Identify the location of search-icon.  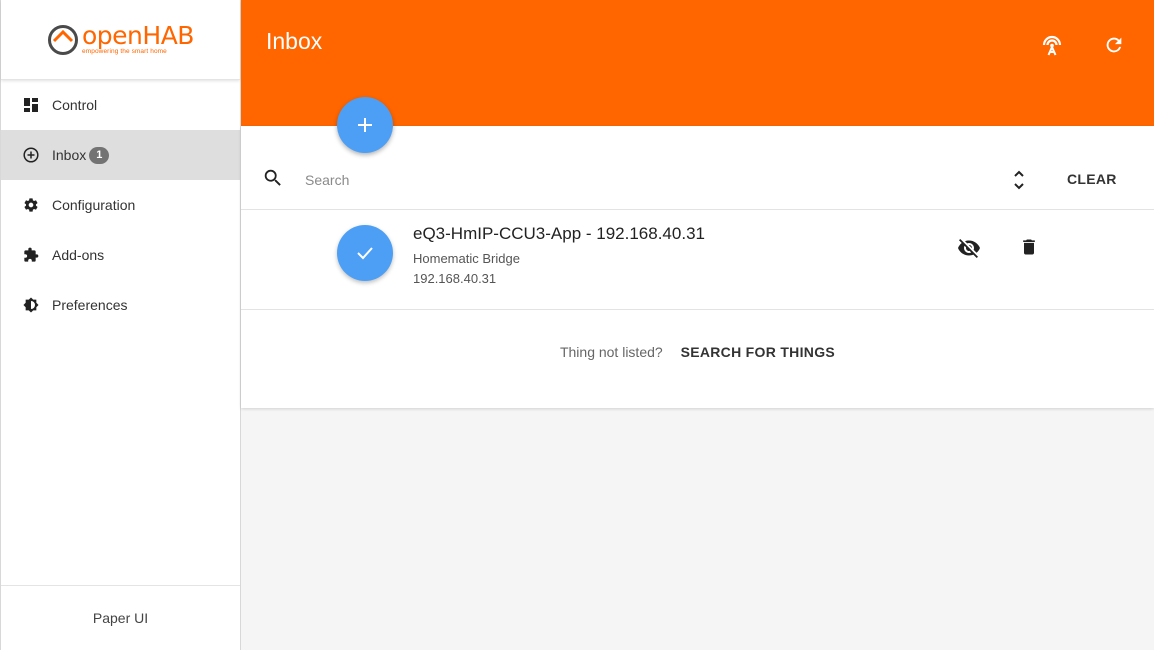
(273, 180).